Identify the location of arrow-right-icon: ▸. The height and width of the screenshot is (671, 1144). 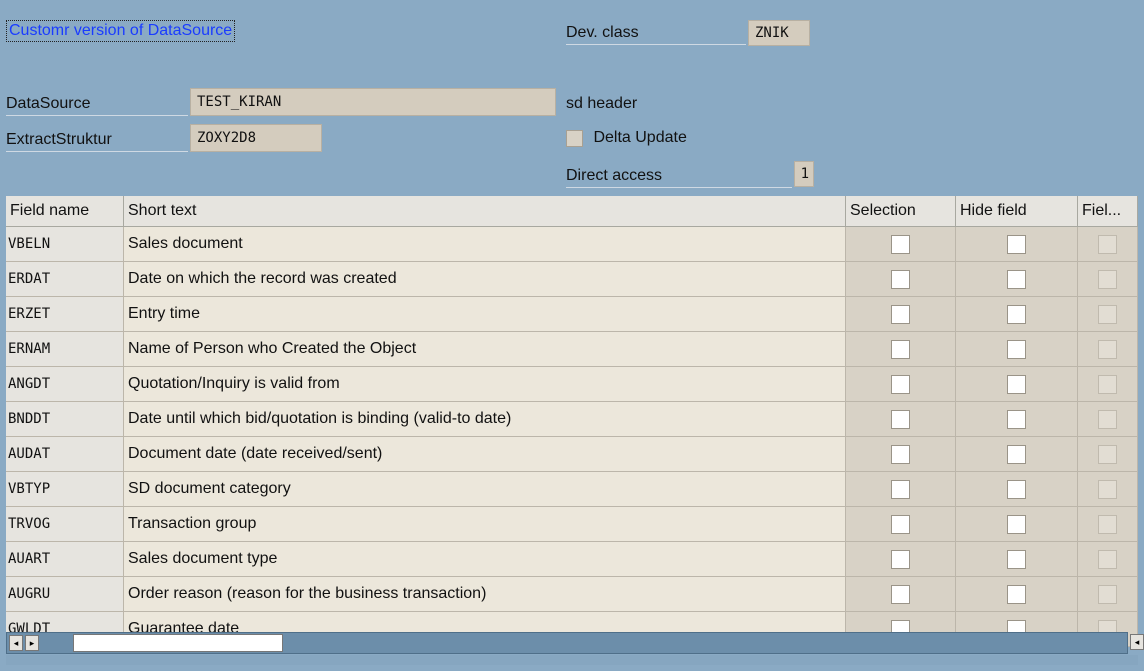
(32, 643).